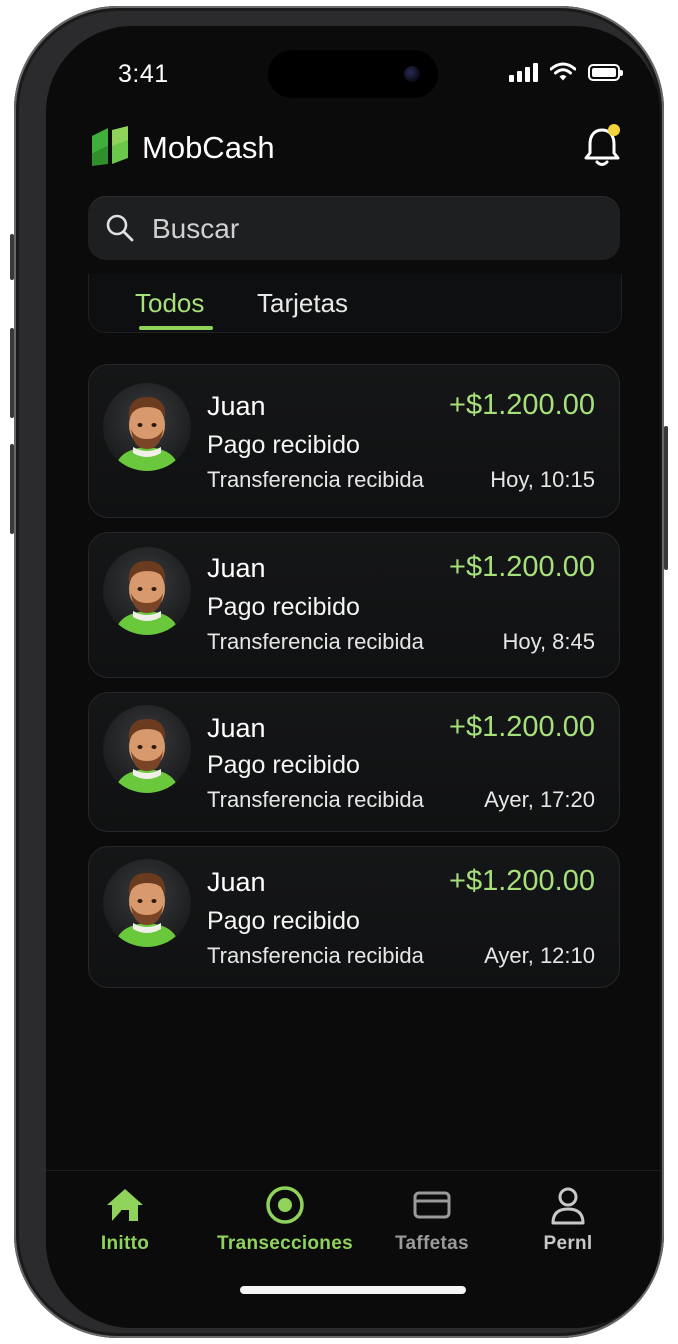  I want to click on transaction-time: Hoy, 10:15, so click(542, 479).